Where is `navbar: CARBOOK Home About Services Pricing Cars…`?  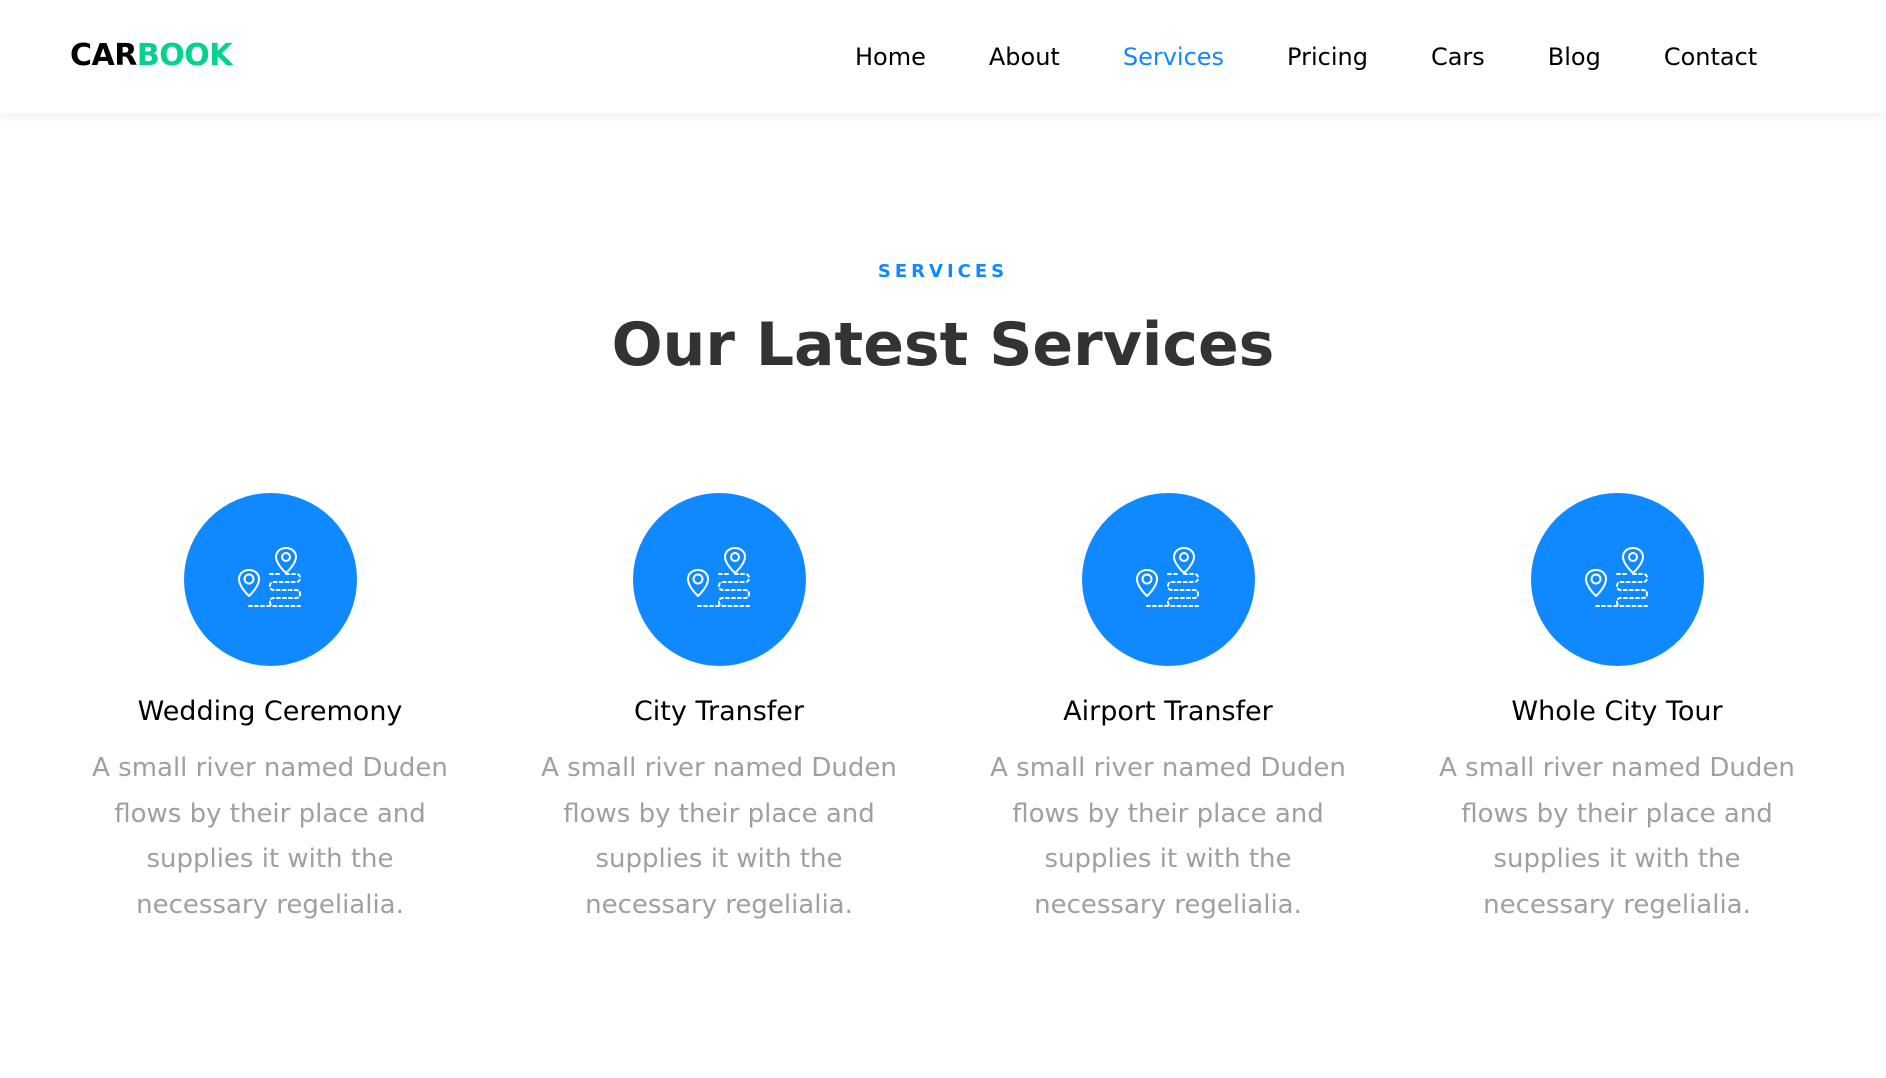
navbar: CARBOOK Home About Services Pricing Cars… is located at coordinates (943, 56).